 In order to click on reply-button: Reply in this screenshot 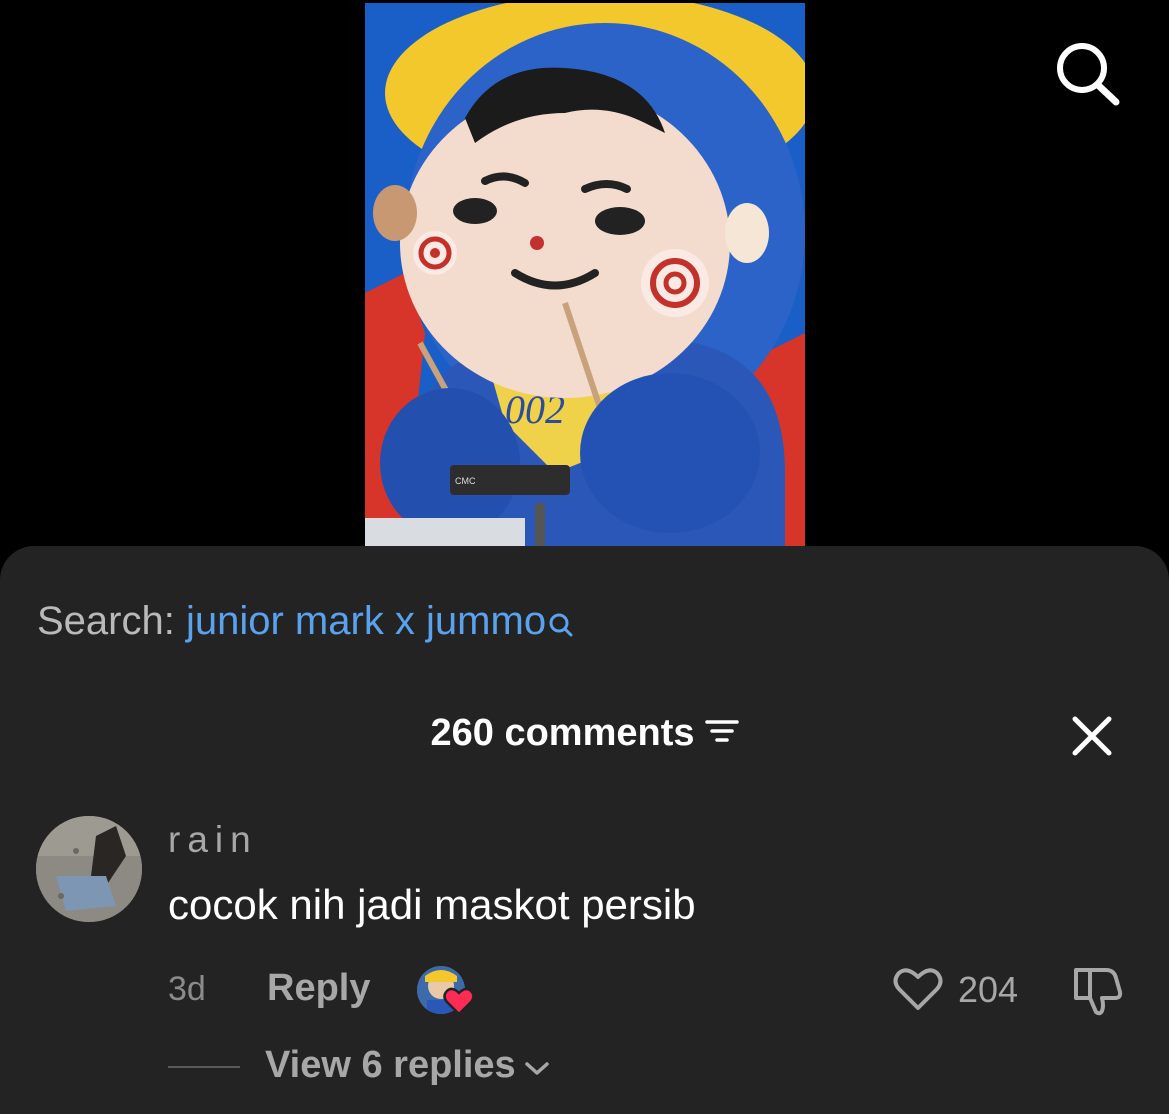, I will do `click(318, 988)`.